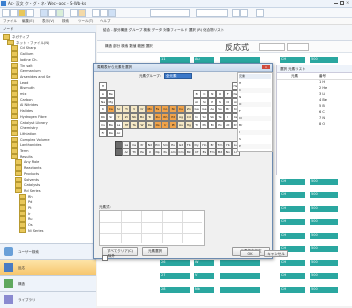 This screenshot has height=308, width=352. I want to click on close-icon: ×, so click(266, 67).